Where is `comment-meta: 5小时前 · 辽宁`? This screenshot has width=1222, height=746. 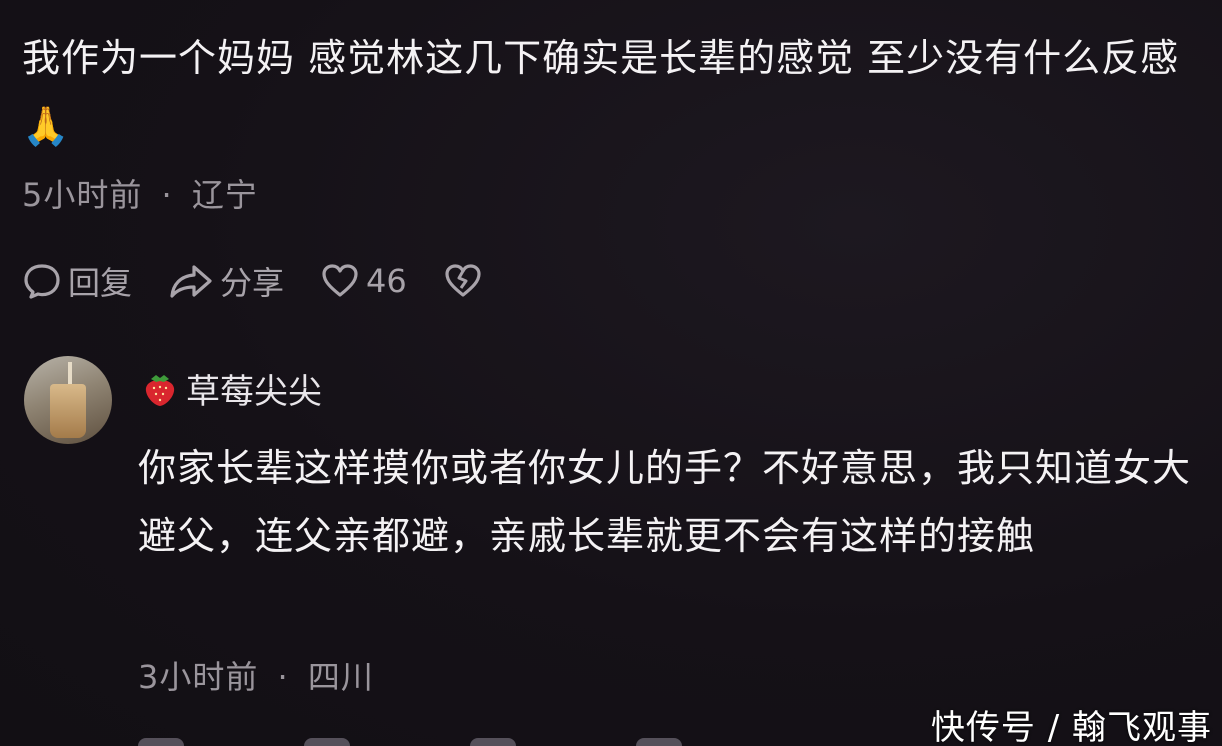
comment-meta: 5小时前 · 辽宁 is located at coordinates (140, 193).